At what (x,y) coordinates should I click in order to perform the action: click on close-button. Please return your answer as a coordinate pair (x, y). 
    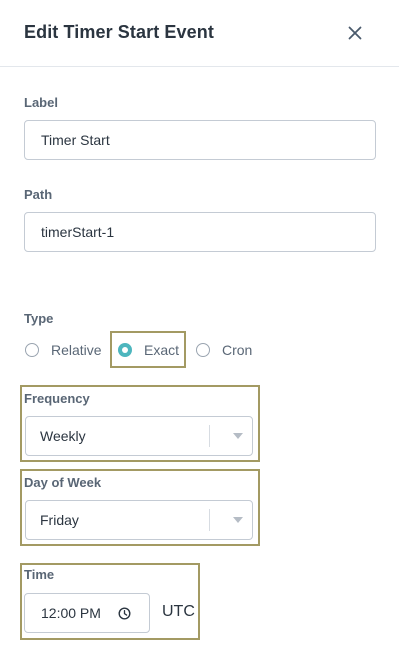
    Looking at the image, I should click on (355, 33).